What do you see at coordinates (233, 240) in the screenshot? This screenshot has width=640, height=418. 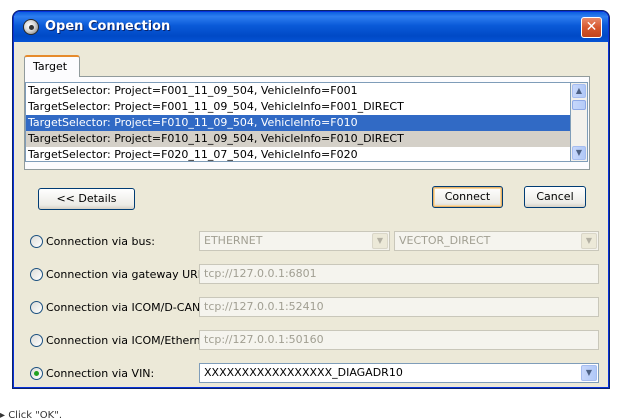 I see `bus-type-value: ETHERNET` at bounding box center [233, 240].